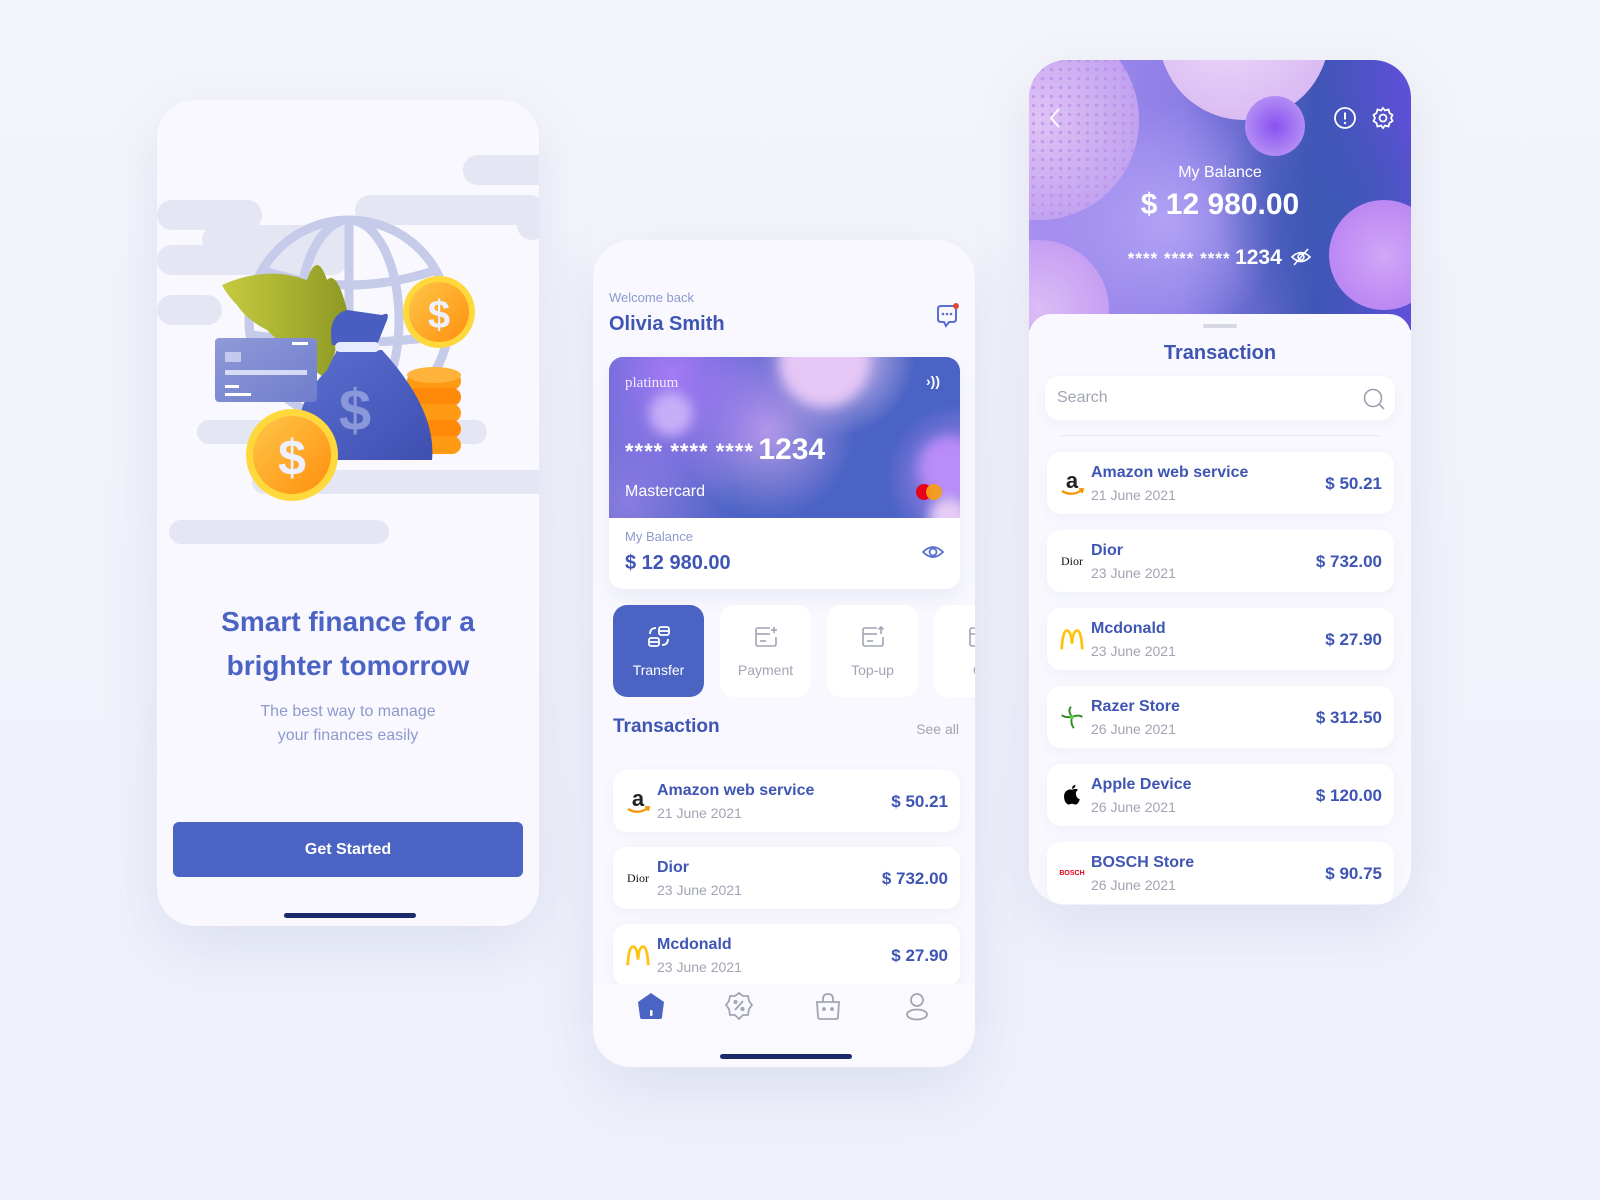 Image resolution: width=1600 pixels, height=1200 pixels. Describe the element at coordinates (665, 491) in the screenshot. I see `card-network: Mastercard` at that location.